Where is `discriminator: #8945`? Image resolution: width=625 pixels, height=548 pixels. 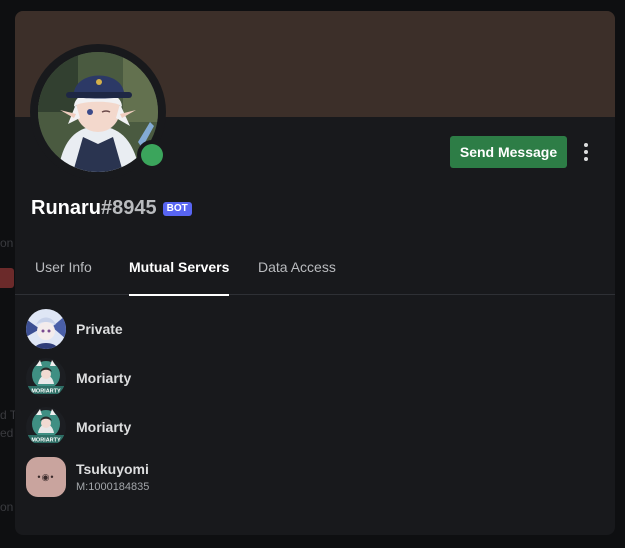
discriminator: #8945 is located at coordinates (129, 208).